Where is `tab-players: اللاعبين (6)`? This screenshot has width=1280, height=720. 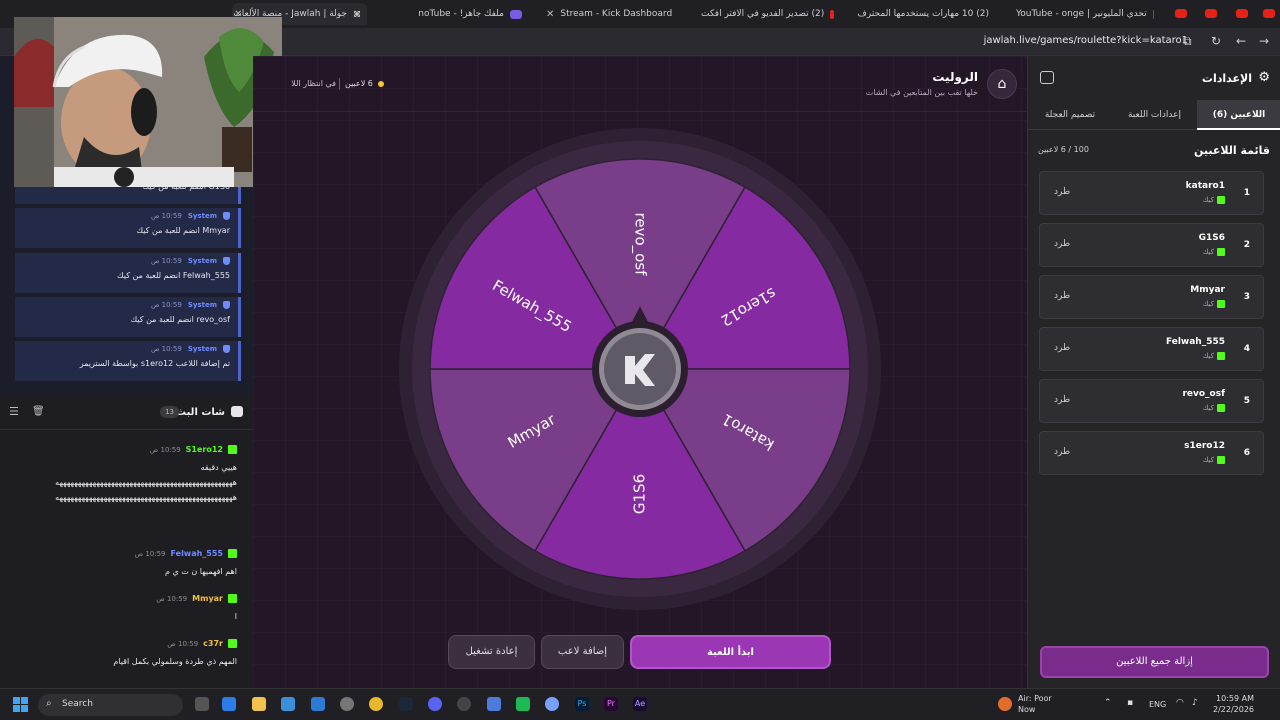
tab-players: اللاعبين (6) is located at coordinates (1238, 115).